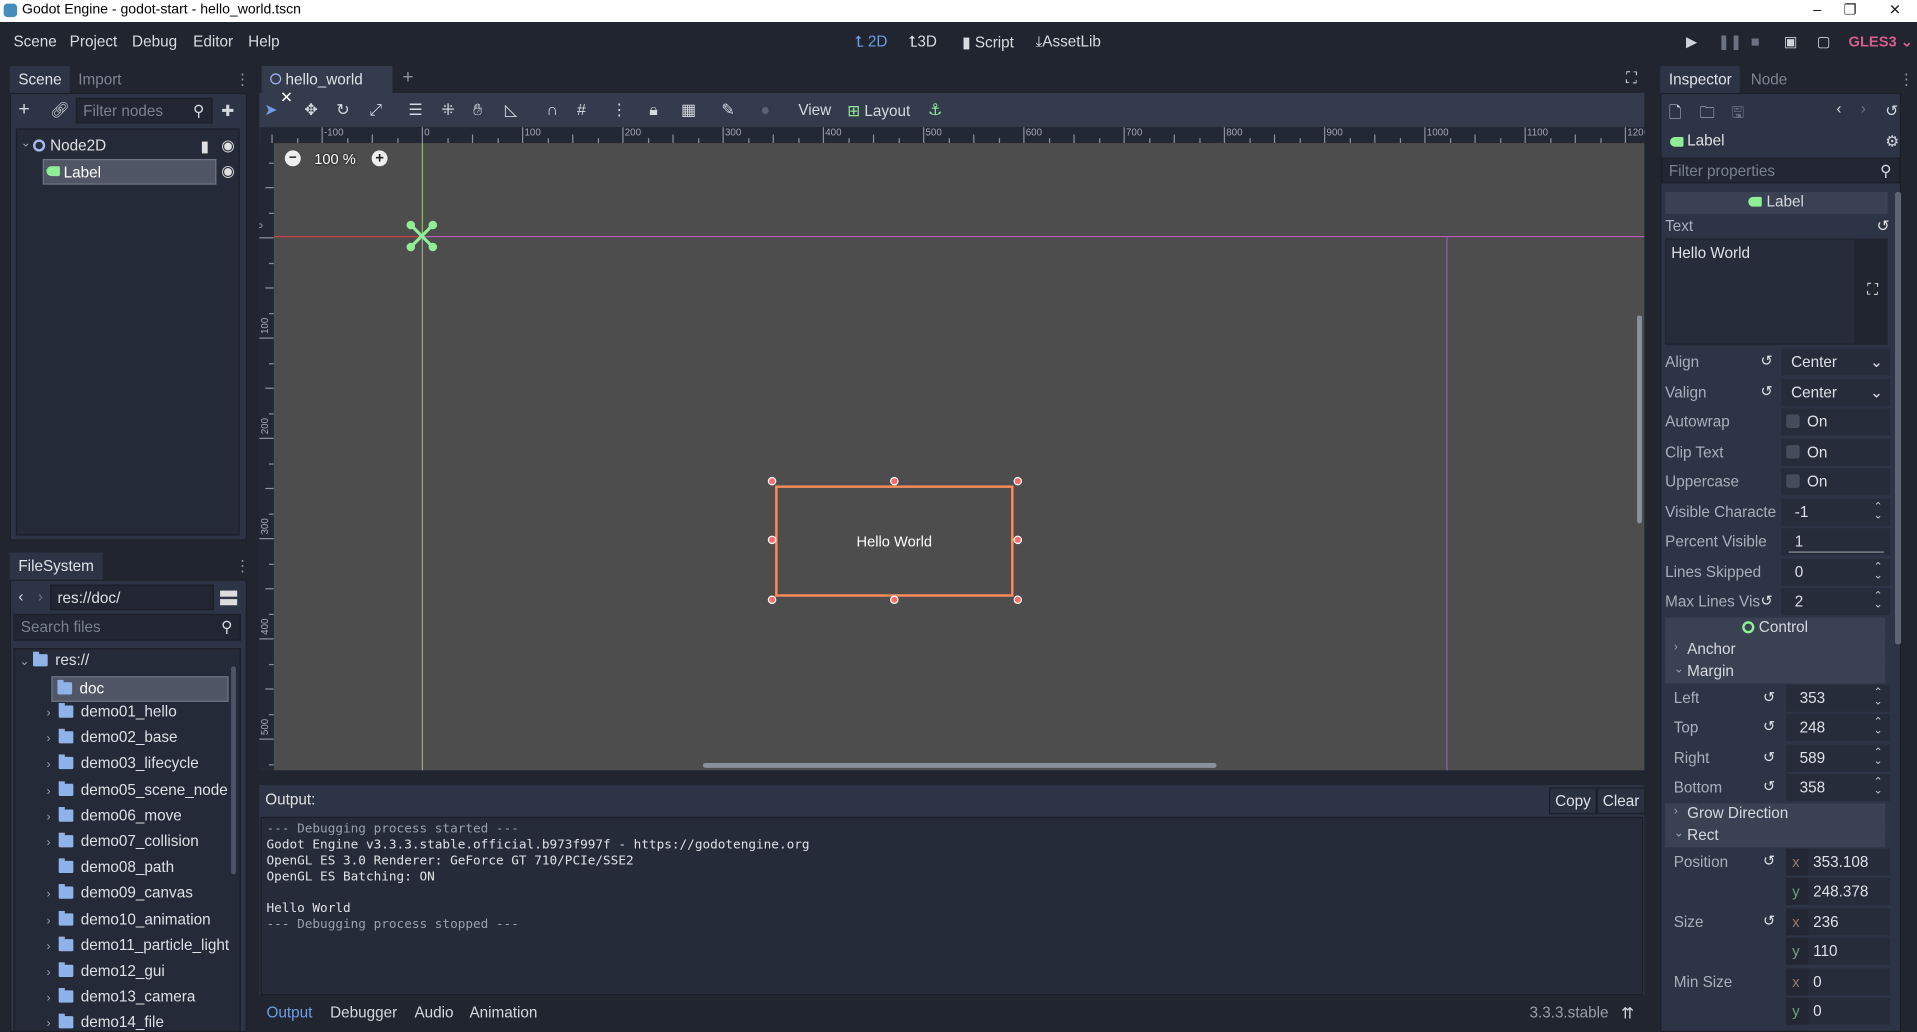 The width and height of the screenshot is (1917, 1032). I want to click on select-tool-icon: ➤, so click(270, 110).